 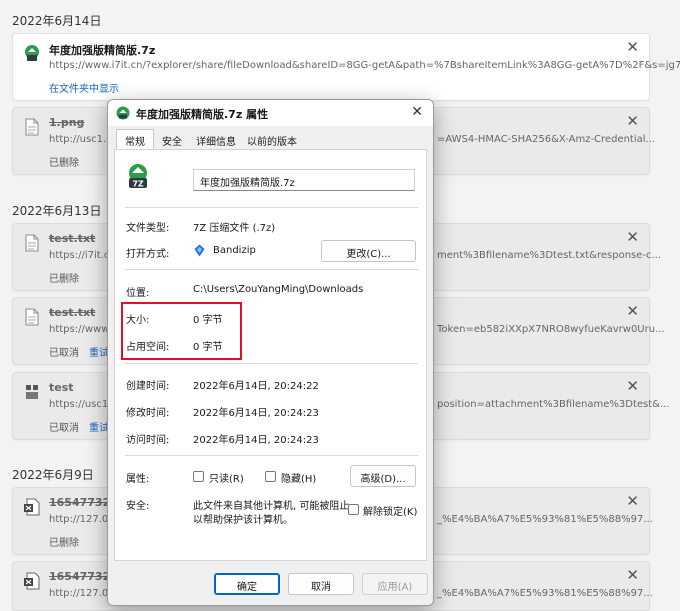 I want to click on zip-file-icon: 7Z, so click(x=138, y=176).